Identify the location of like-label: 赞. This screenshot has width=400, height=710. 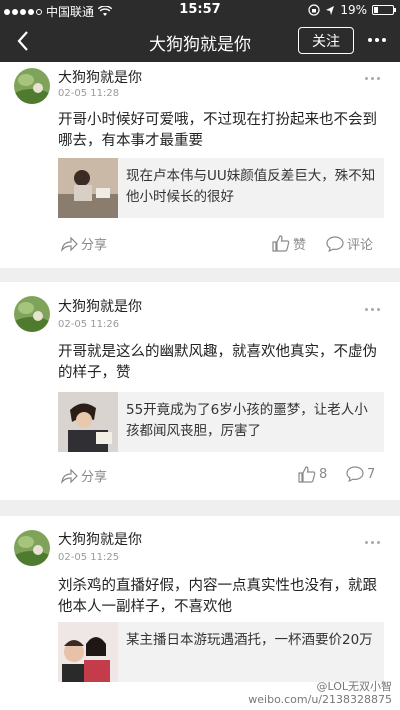
(300, 245).